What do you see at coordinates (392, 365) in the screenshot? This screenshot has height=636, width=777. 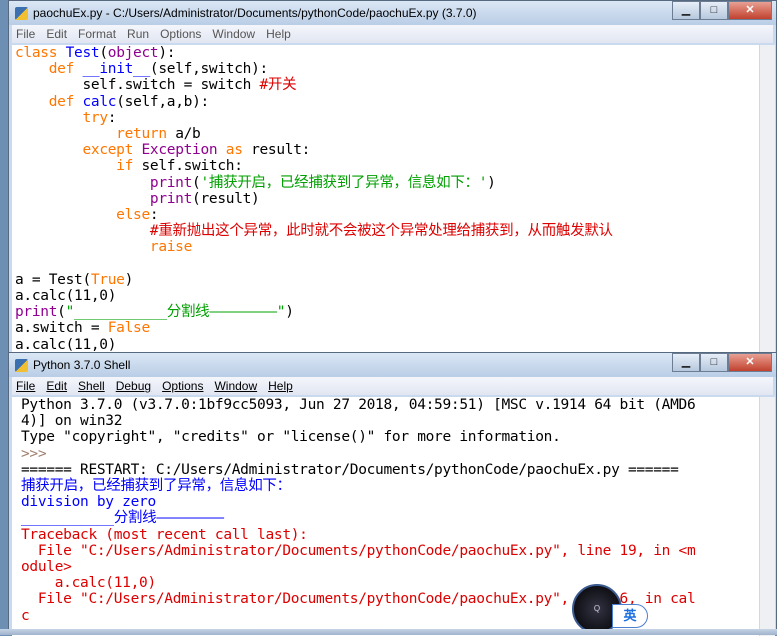 I see `shell-titlebar: Python 3.7.0 Shell ▁ □ ✕` at bounding box center [392, 365].